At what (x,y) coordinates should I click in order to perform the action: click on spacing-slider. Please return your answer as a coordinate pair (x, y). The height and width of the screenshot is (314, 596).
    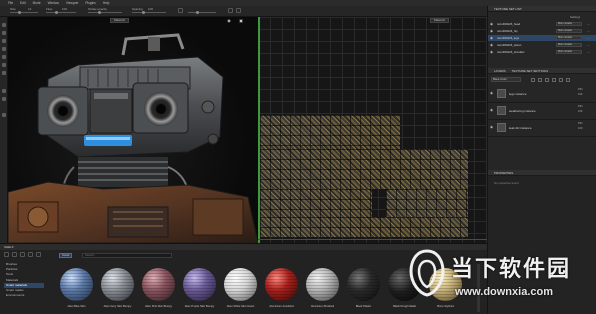
    Looking at the image, I should click on (149, 12).